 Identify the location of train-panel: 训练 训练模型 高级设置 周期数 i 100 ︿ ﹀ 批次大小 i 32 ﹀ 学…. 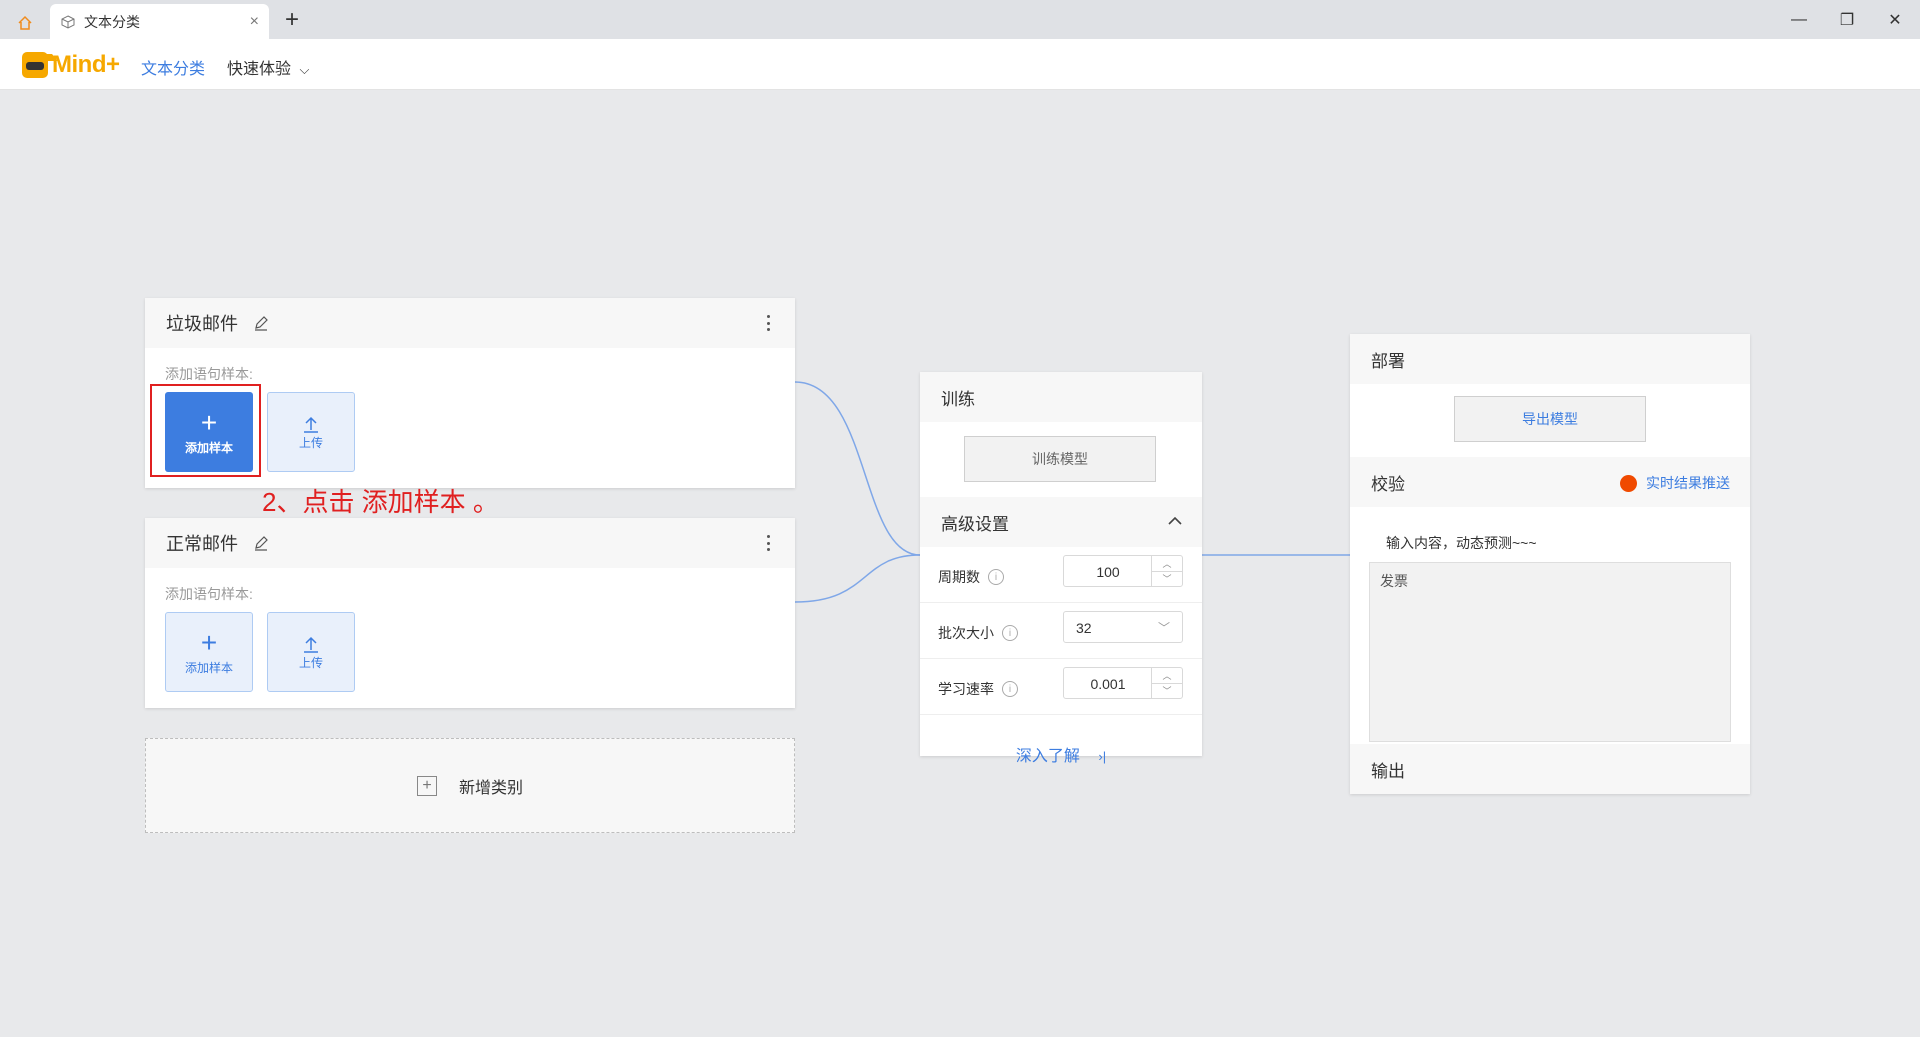
(1061, 568).